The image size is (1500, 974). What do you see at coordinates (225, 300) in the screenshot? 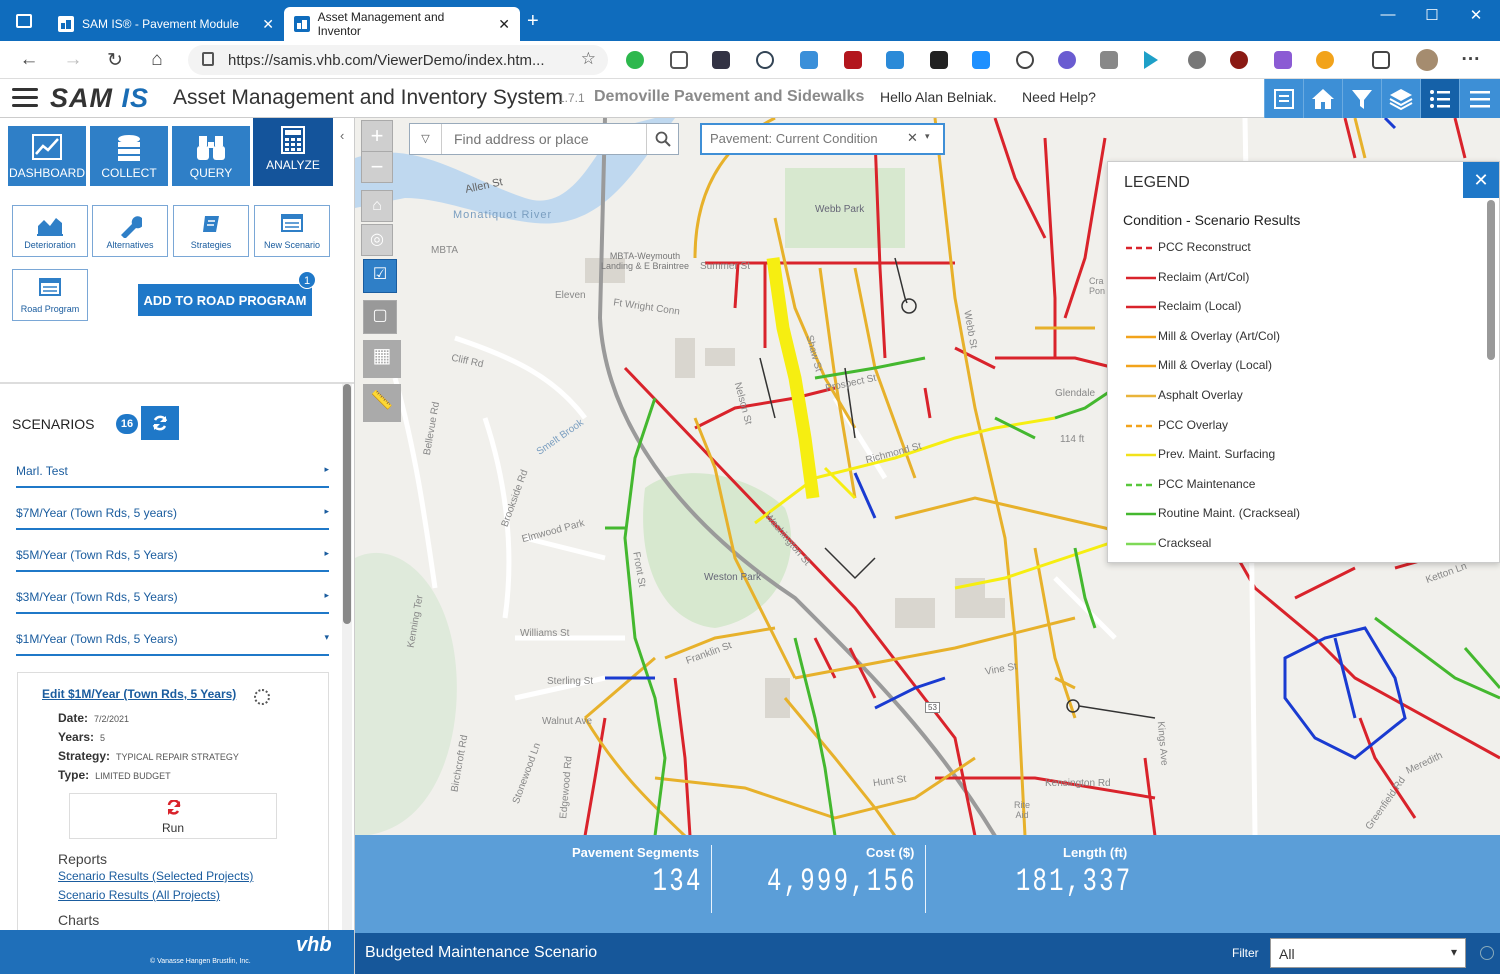
I see `add-to-road-program-button: ADD TO ROAD PROGRAM` at bounding box center [225, 300].